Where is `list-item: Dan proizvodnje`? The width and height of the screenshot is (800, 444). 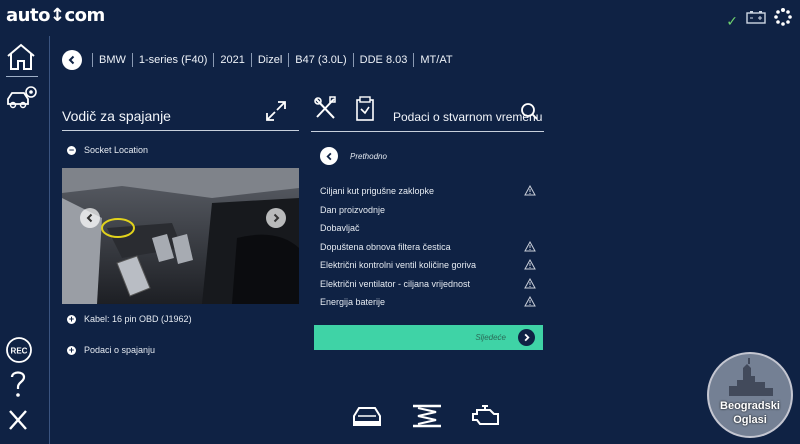 list-item: Dan proizvodnje is located at coordinates (430, 210).